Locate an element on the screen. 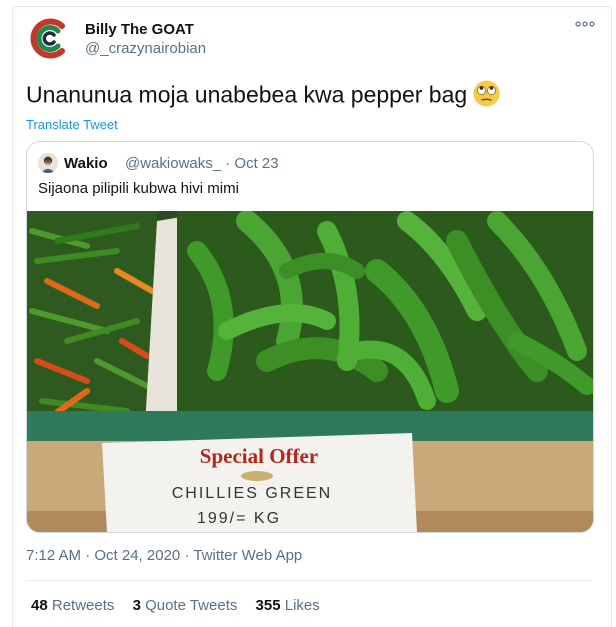 The image size is (616, 627). tweet-timestamp: 7:12 AM · Oct 24, 2020 is located at coordinates (103, 555).